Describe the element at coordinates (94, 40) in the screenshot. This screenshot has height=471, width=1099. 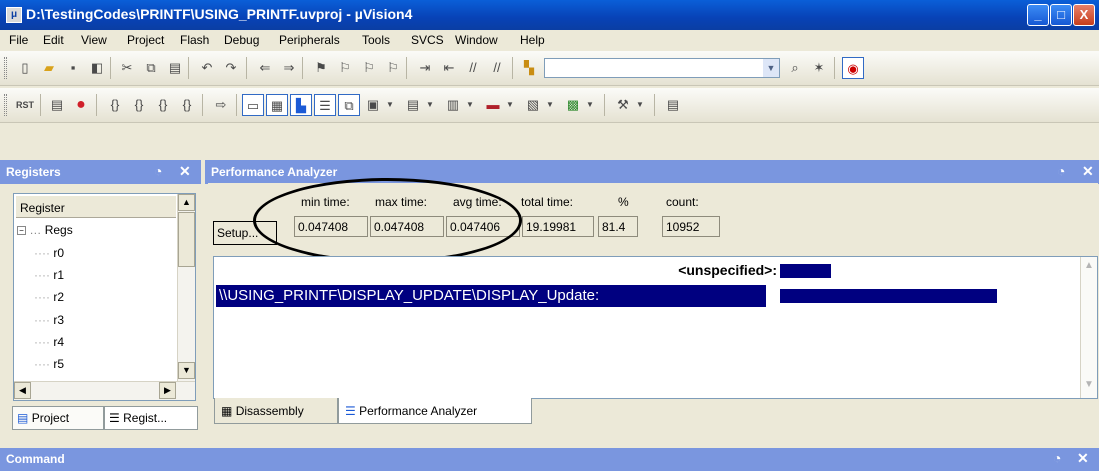
I see `menu-view: View` at that location.